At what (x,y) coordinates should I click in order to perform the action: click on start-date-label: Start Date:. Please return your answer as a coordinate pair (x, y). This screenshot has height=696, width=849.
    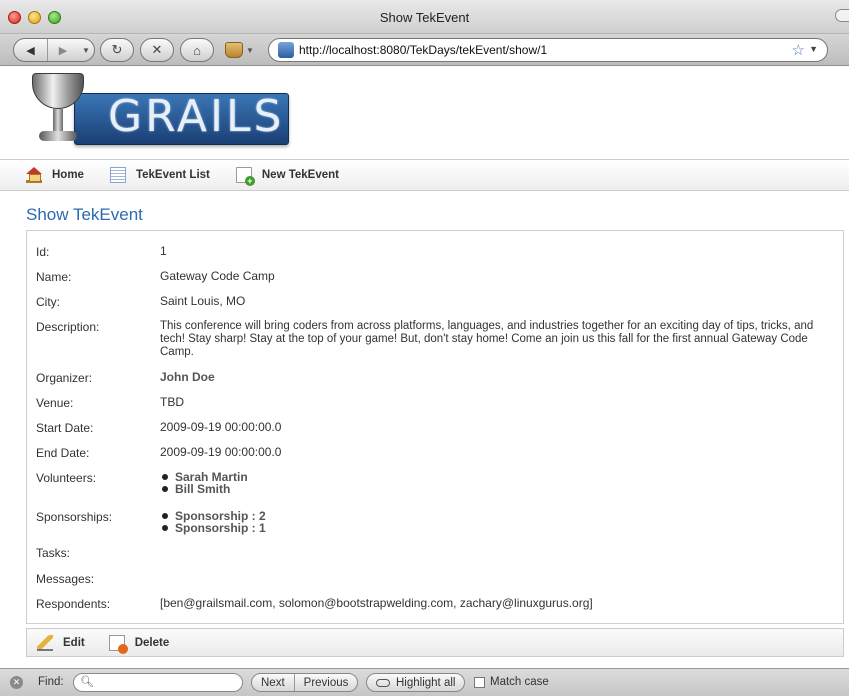
    Looking at the image, I should click on (65, 428).